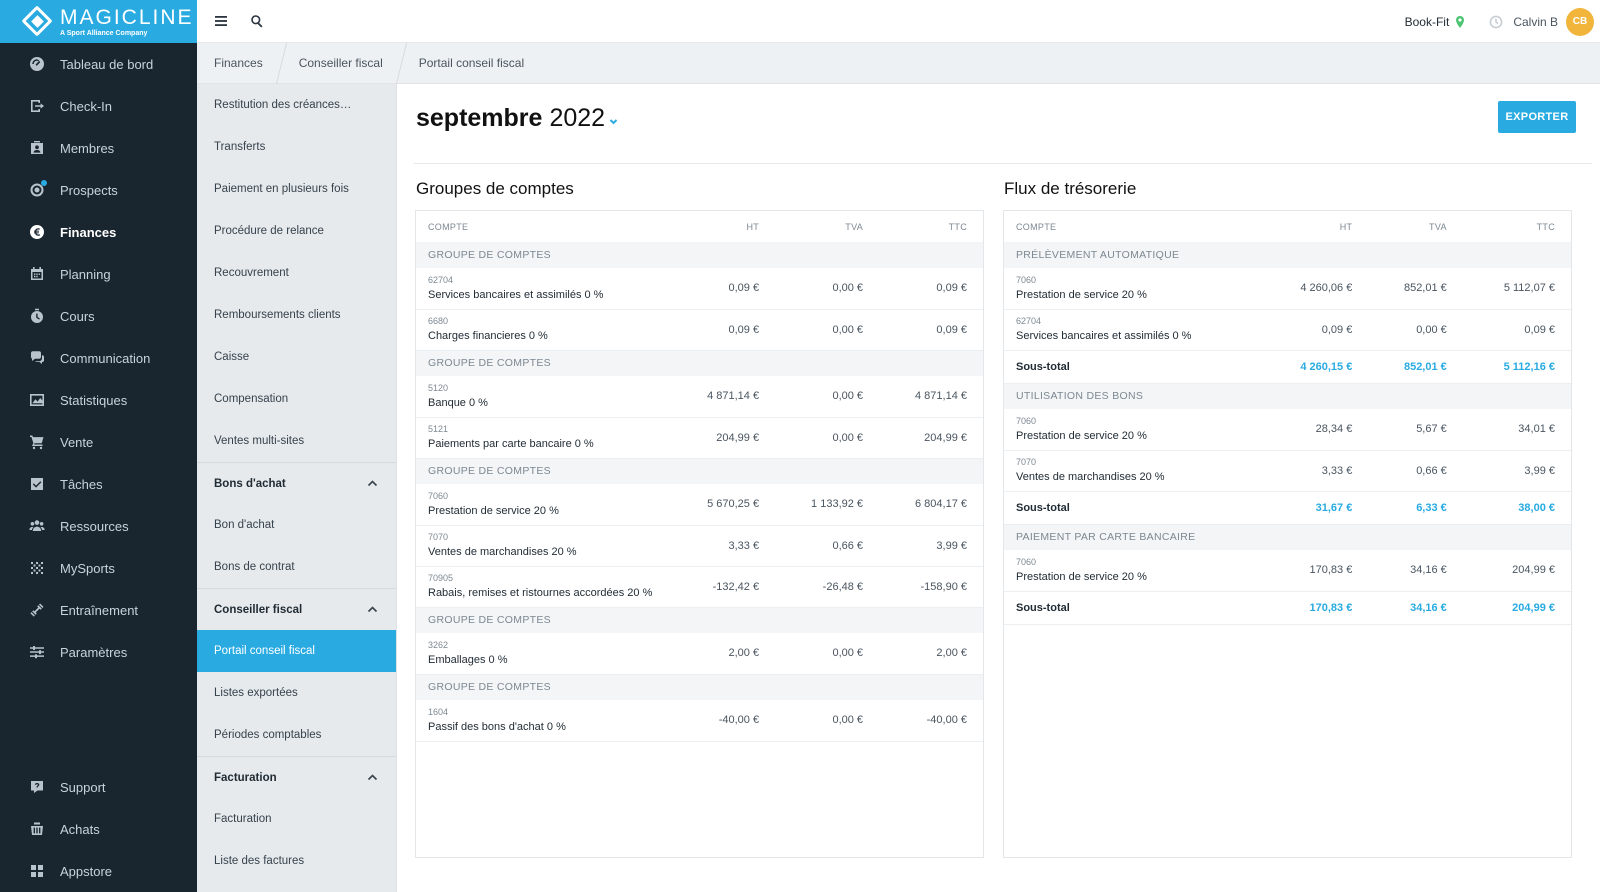 The height and width of the screenshot is (892, 1600). Describe the element at coordinates (98, 787) in the screenshot. I see `nav-item-support: Support` at that location.